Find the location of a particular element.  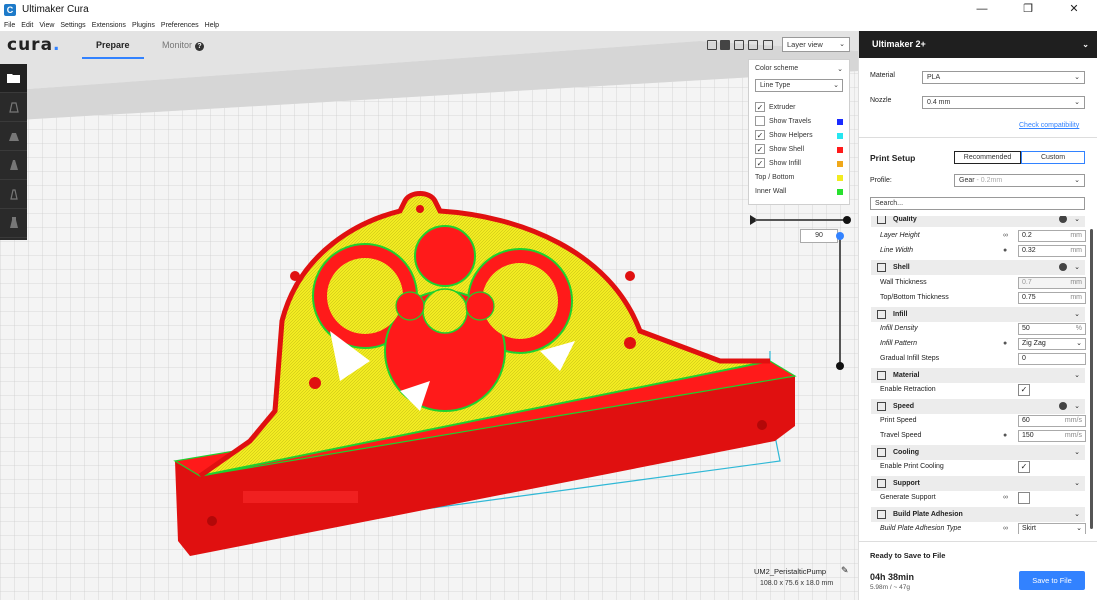

menu-extensions: Extensions is located at coordinates (109, 25).